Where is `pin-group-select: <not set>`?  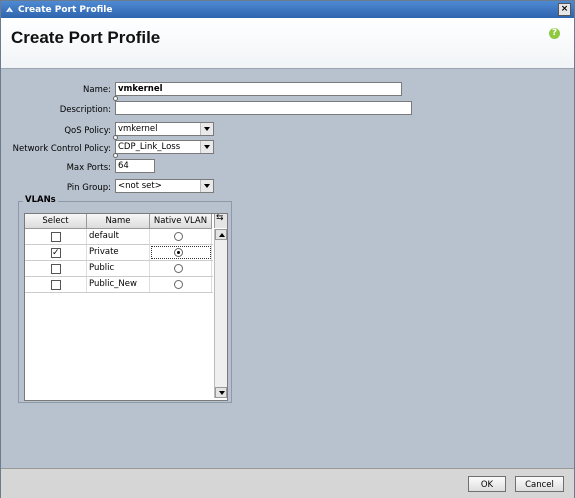 pin-group-select: <not set> is located at coordinates (164, 186).